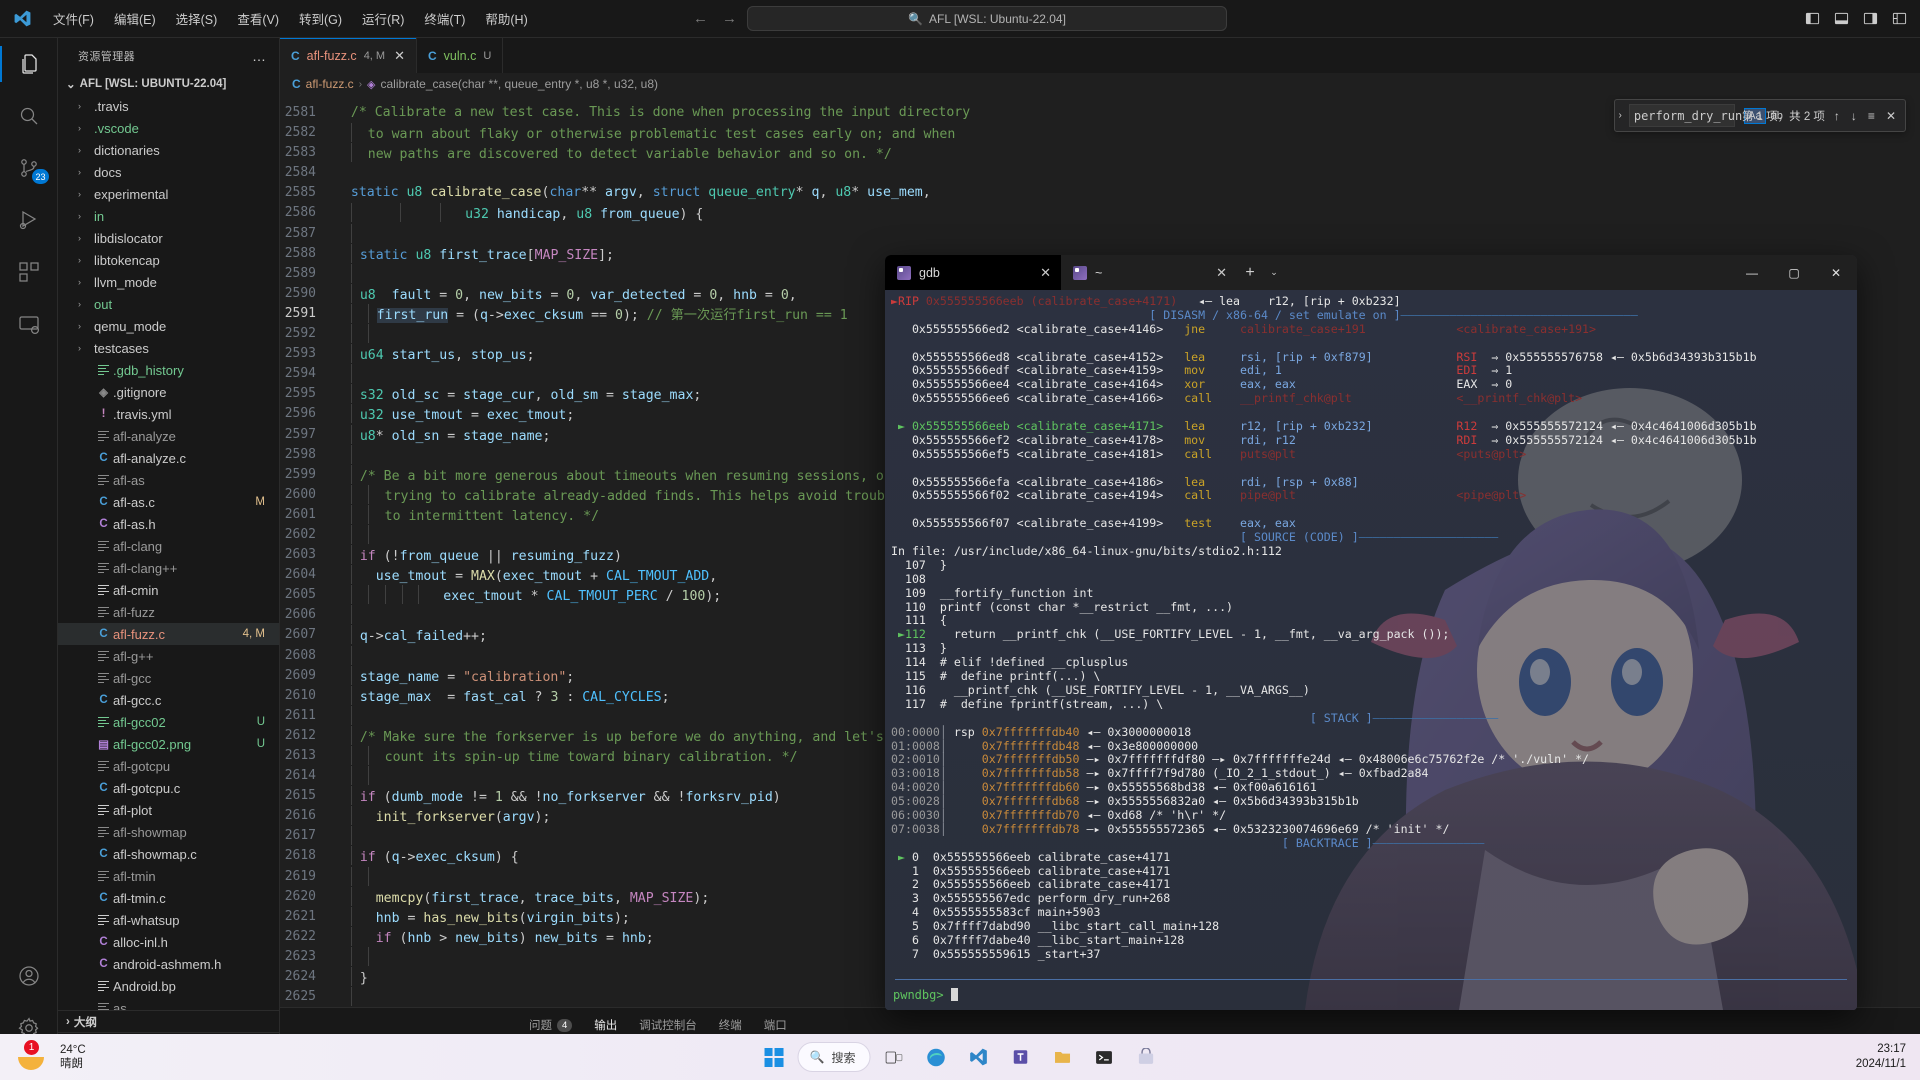 Image resolution: width=1920 pixels, height=1080 pixels. I want to click on code-line: 2586 u32 handicap, u8 from_queue) {, so click(1100, 213).